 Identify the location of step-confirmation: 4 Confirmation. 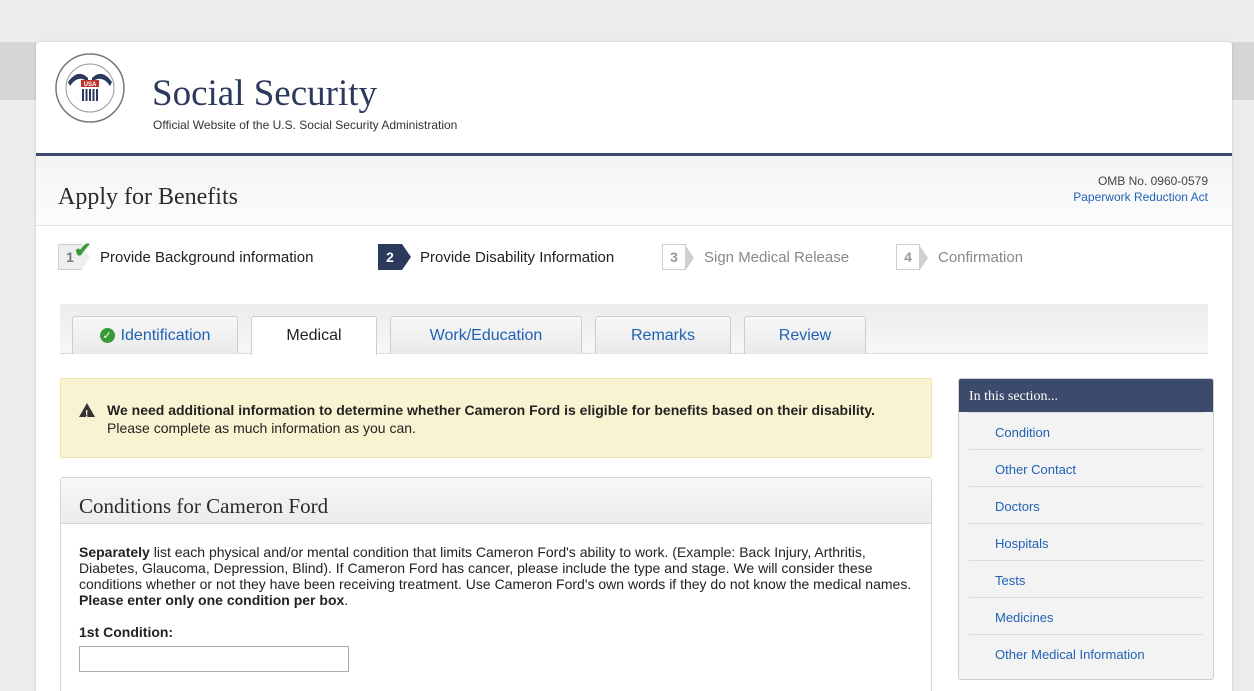
(959, 257).